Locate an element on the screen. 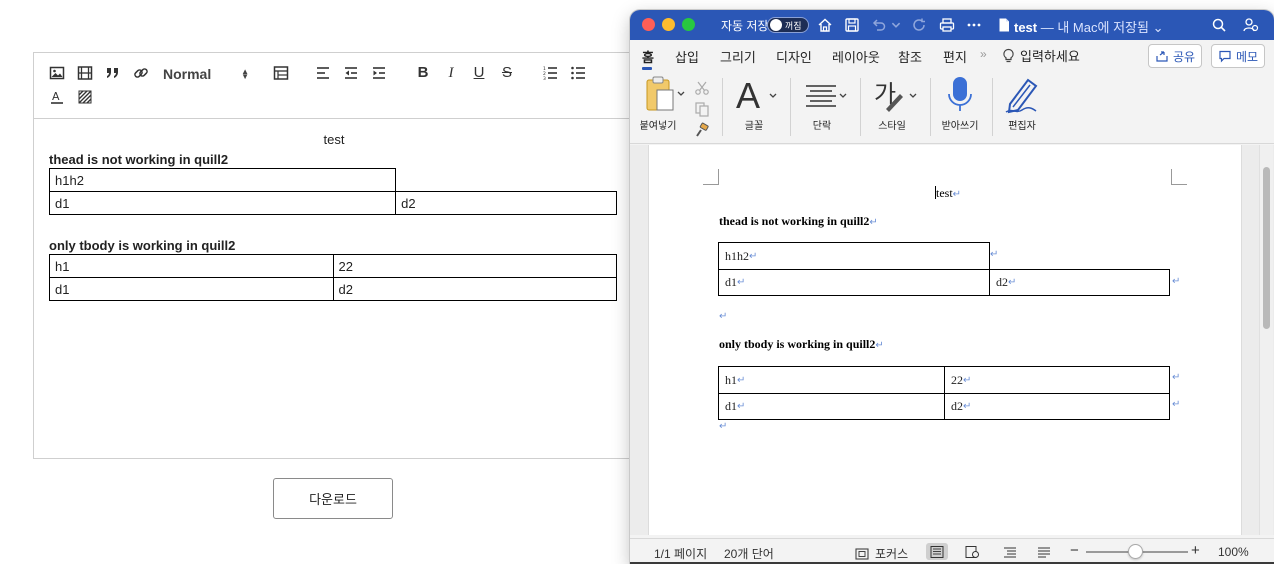  strike-button: S is located at coordinates (507, 73).